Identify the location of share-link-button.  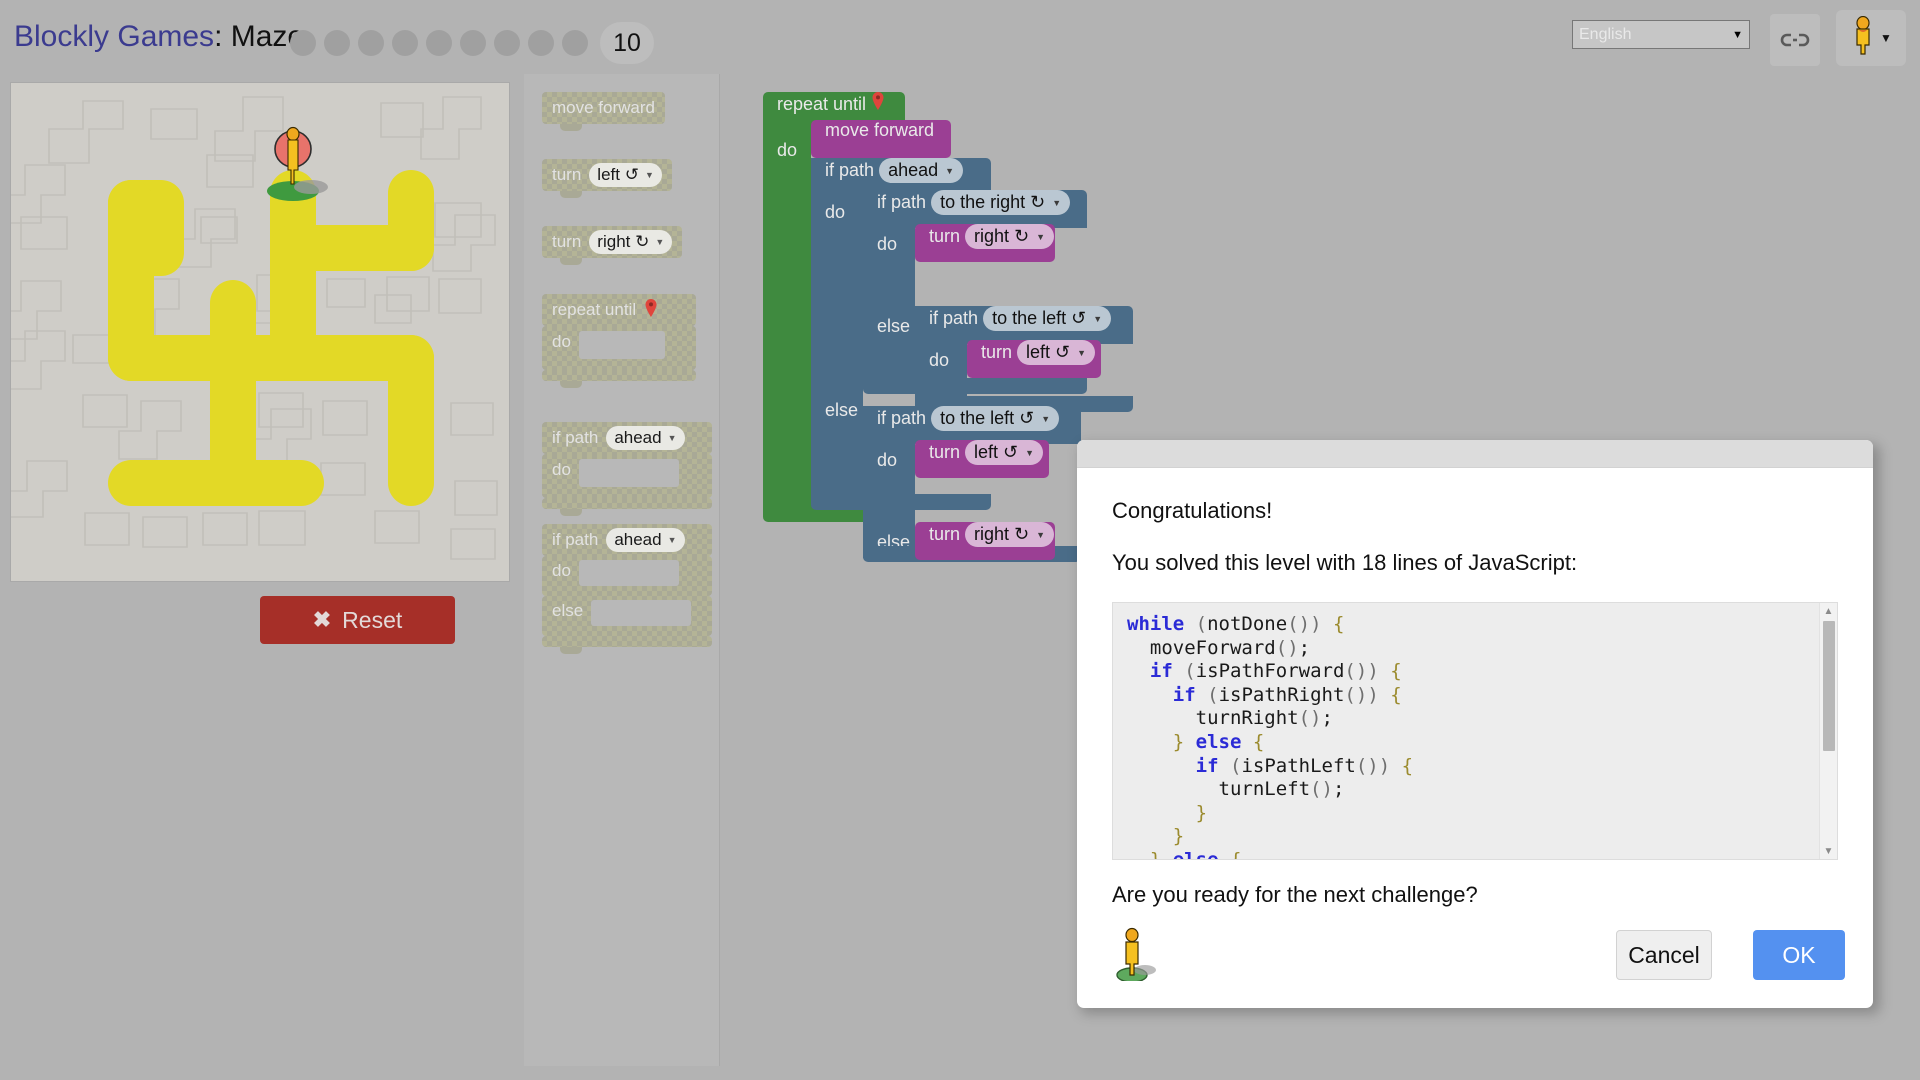
(1795, 40).